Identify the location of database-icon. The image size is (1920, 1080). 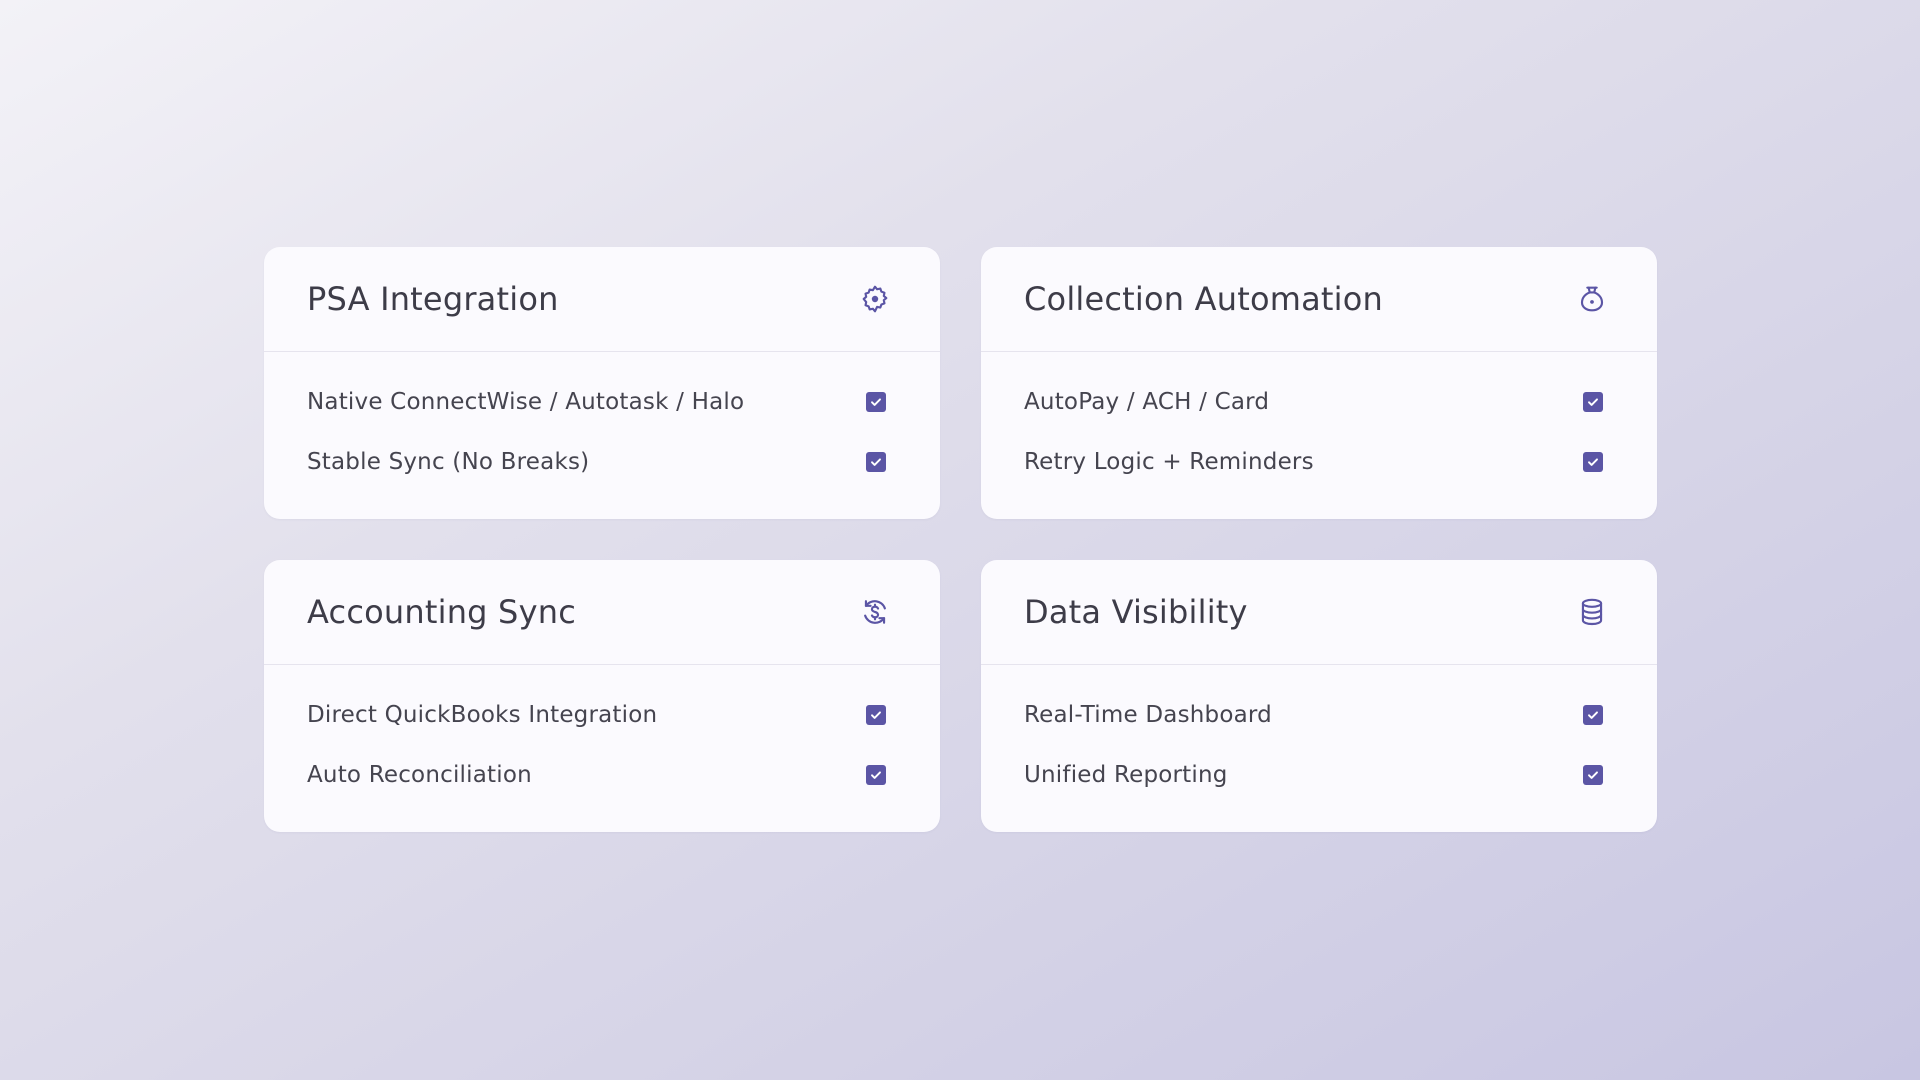
(1592, 612).